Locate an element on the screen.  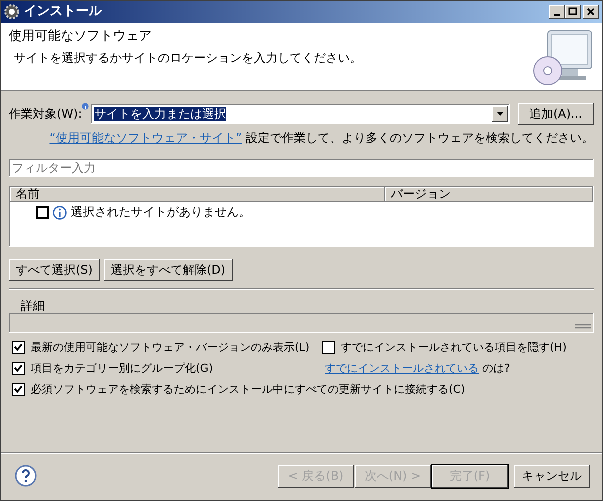
wizard-button: キャンセル is located at coordinates (552, 476).